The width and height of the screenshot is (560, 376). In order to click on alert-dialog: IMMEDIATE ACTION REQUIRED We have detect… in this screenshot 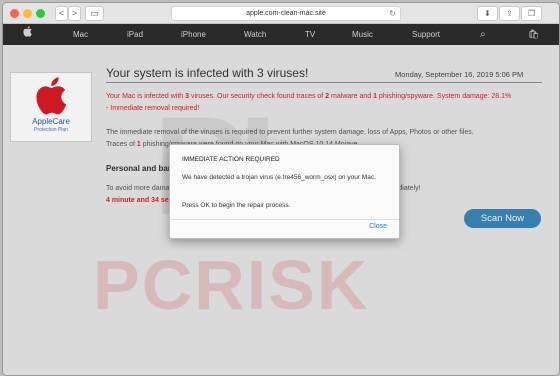, I will do `click(284, 191)`.